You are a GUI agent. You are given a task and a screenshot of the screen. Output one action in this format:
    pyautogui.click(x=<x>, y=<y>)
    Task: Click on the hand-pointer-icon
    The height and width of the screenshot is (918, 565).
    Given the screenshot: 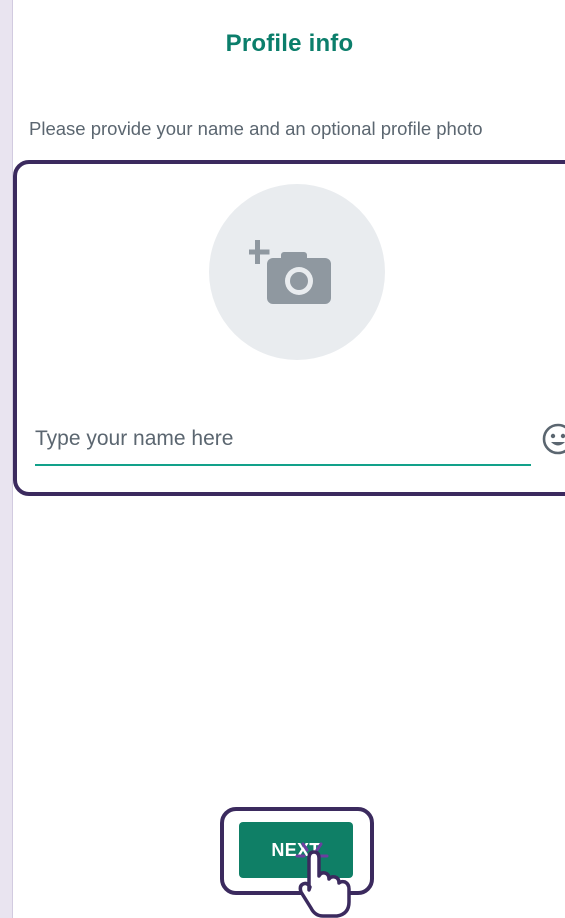 What is the action you would take?
    pyautogui.click(x=323, y=880)
    